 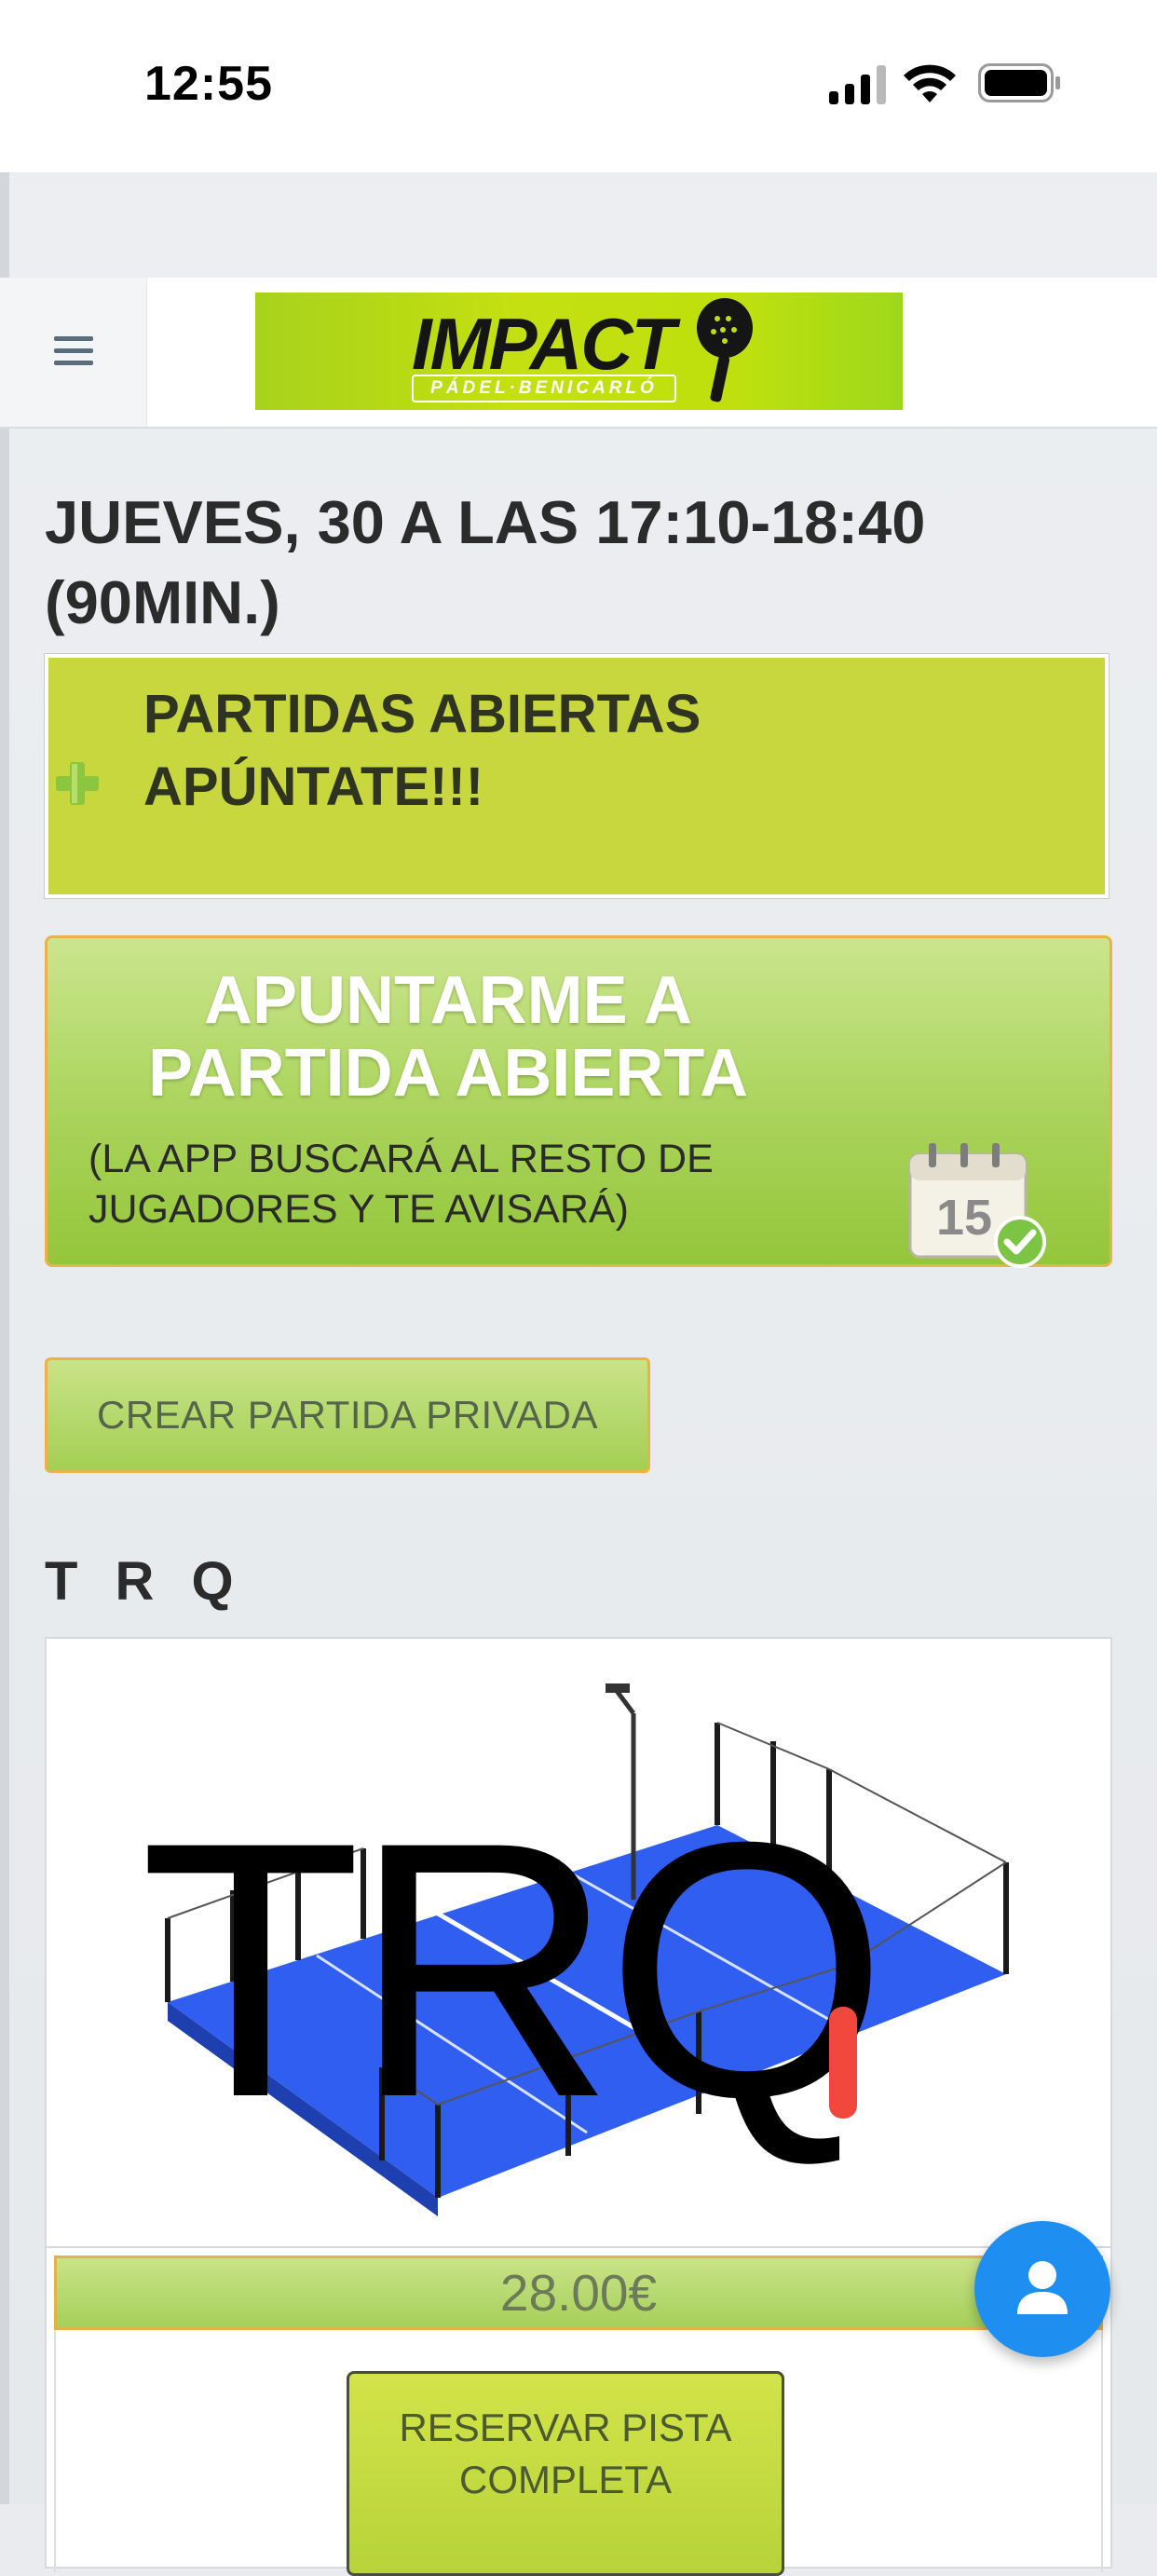 I want to click on battery-icon, so click(x=1019, y=82).